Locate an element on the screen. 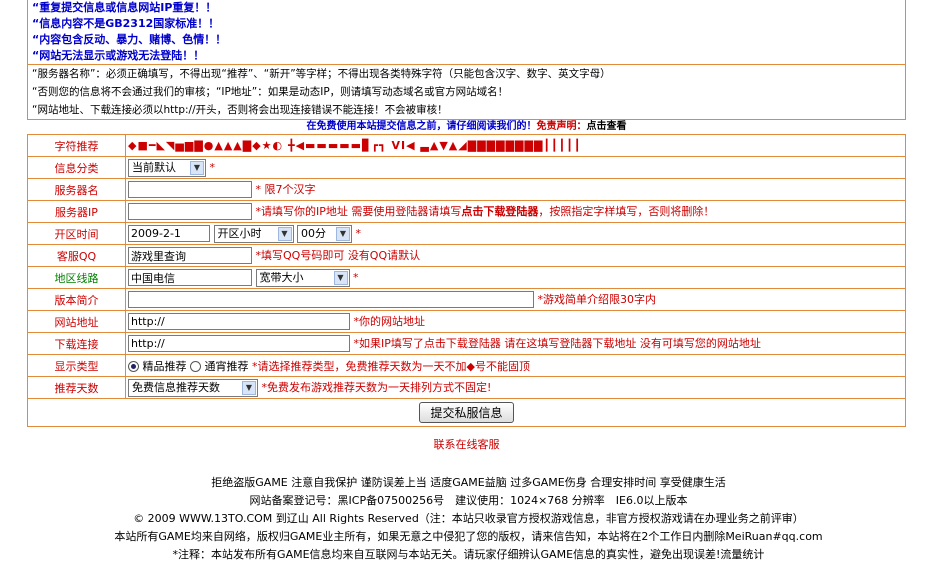  days-selected: 免费信息推荐天数 is located at coordinates (176, 387).